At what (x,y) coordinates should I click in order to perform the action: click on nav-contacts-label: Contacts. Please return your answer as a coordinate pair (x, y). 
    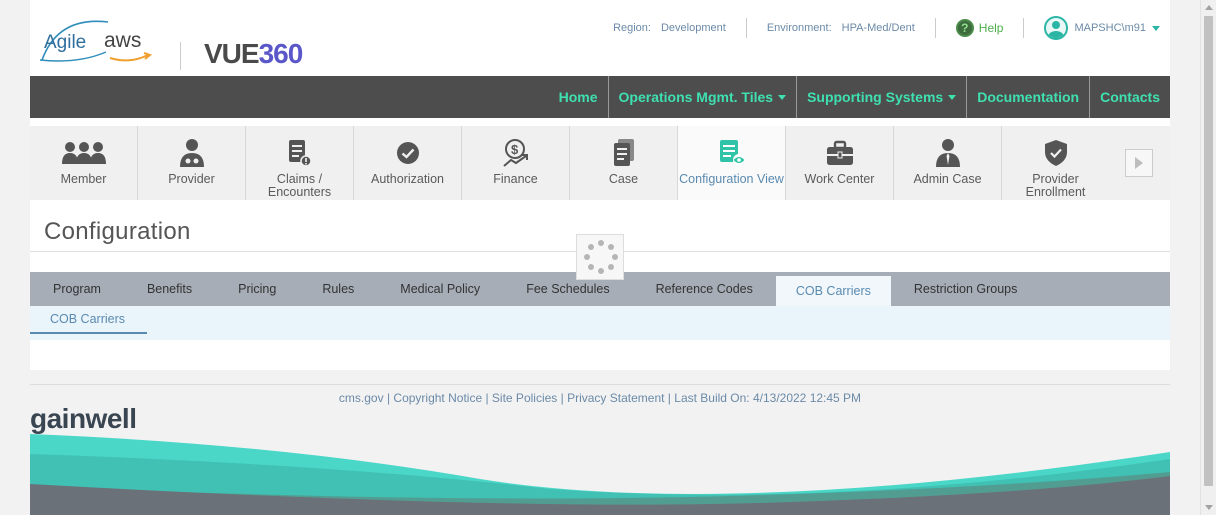
    Looking at the image, I should click on (1130, 97).